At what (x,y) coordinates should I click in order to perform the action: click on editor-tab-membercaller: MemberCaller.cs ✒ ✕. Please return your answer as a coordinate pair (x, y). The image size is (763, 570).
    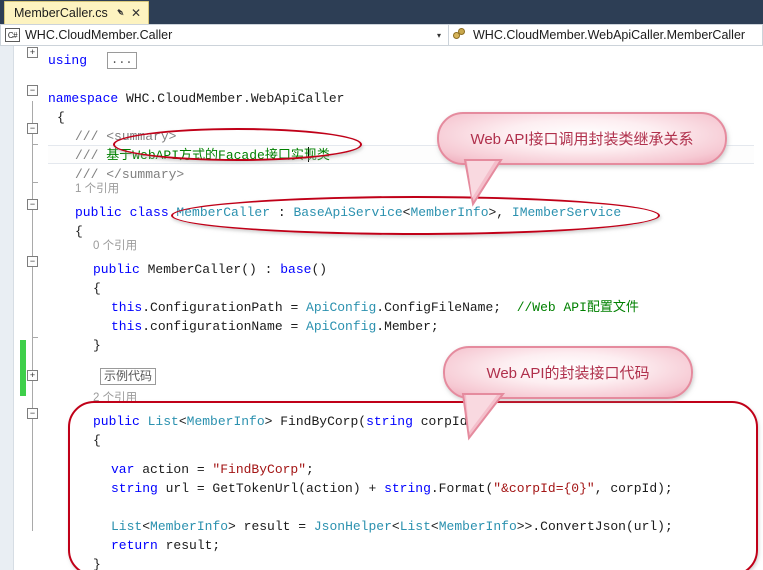
    Looking at the image, I should click on (77, 12).